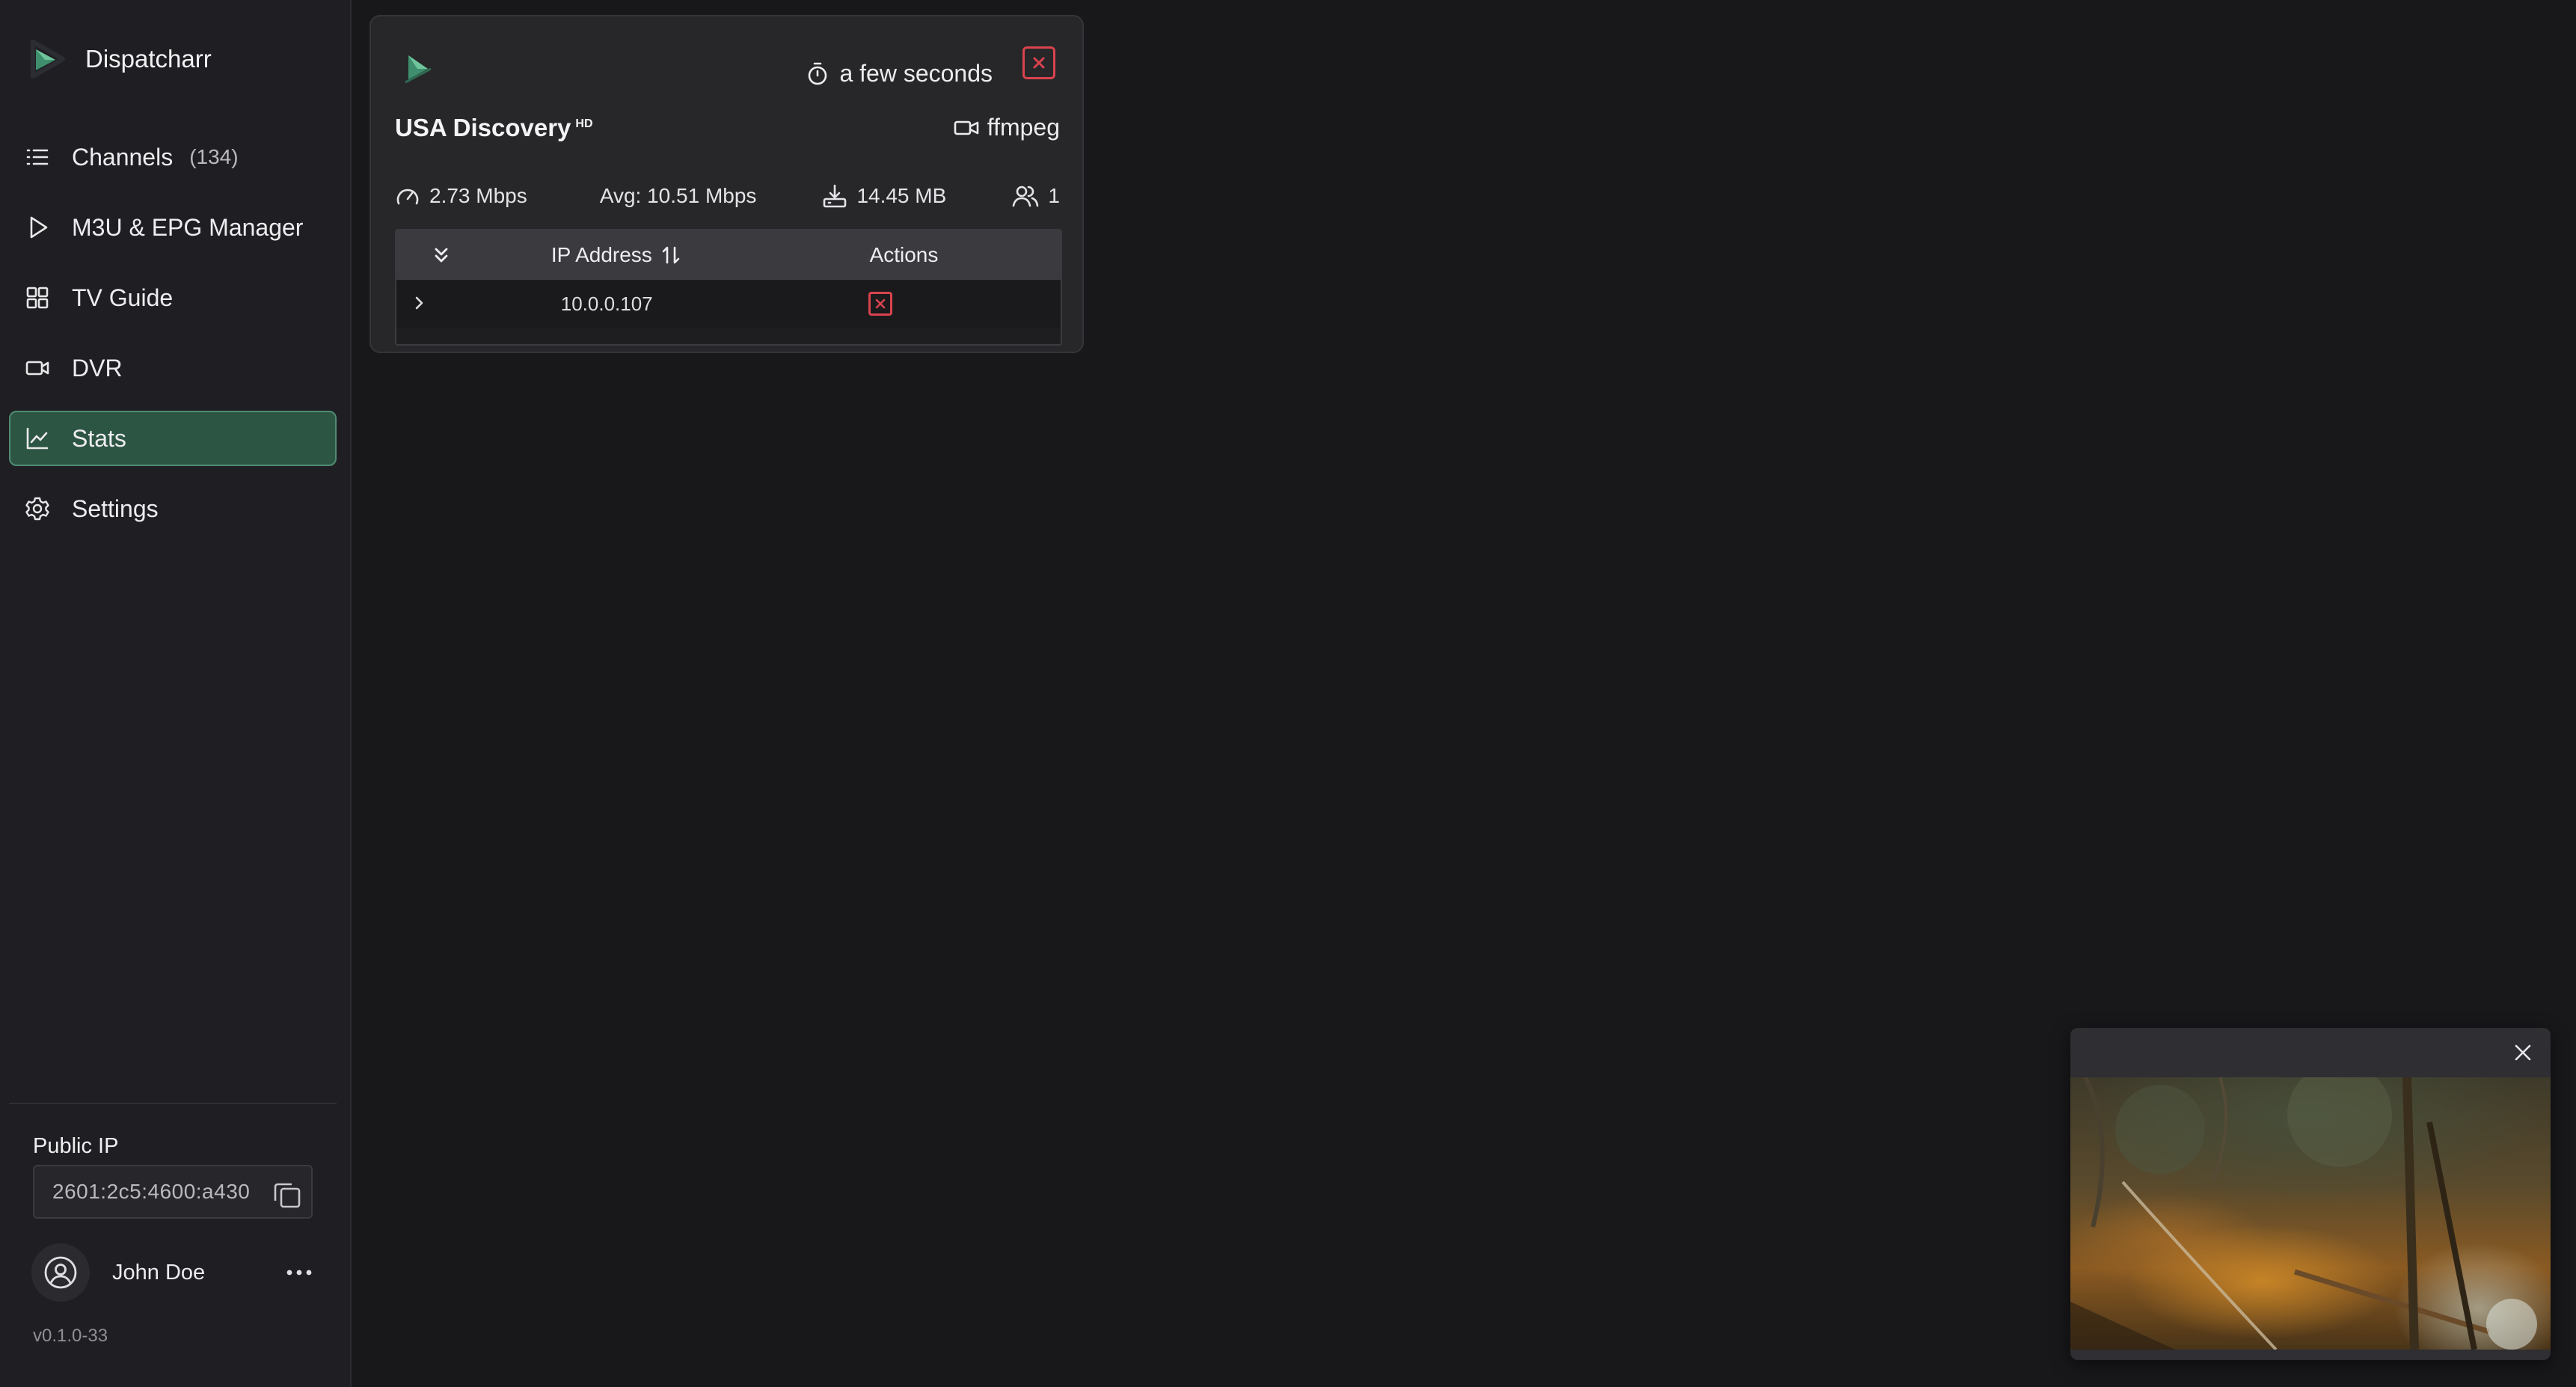 The height and width of the screenshot is (1387, 2576). What do you see at coordinates (601, 255) in the screenshot?
I see `ip-address-header-label: IP Address` at bounding box center [601, 255].